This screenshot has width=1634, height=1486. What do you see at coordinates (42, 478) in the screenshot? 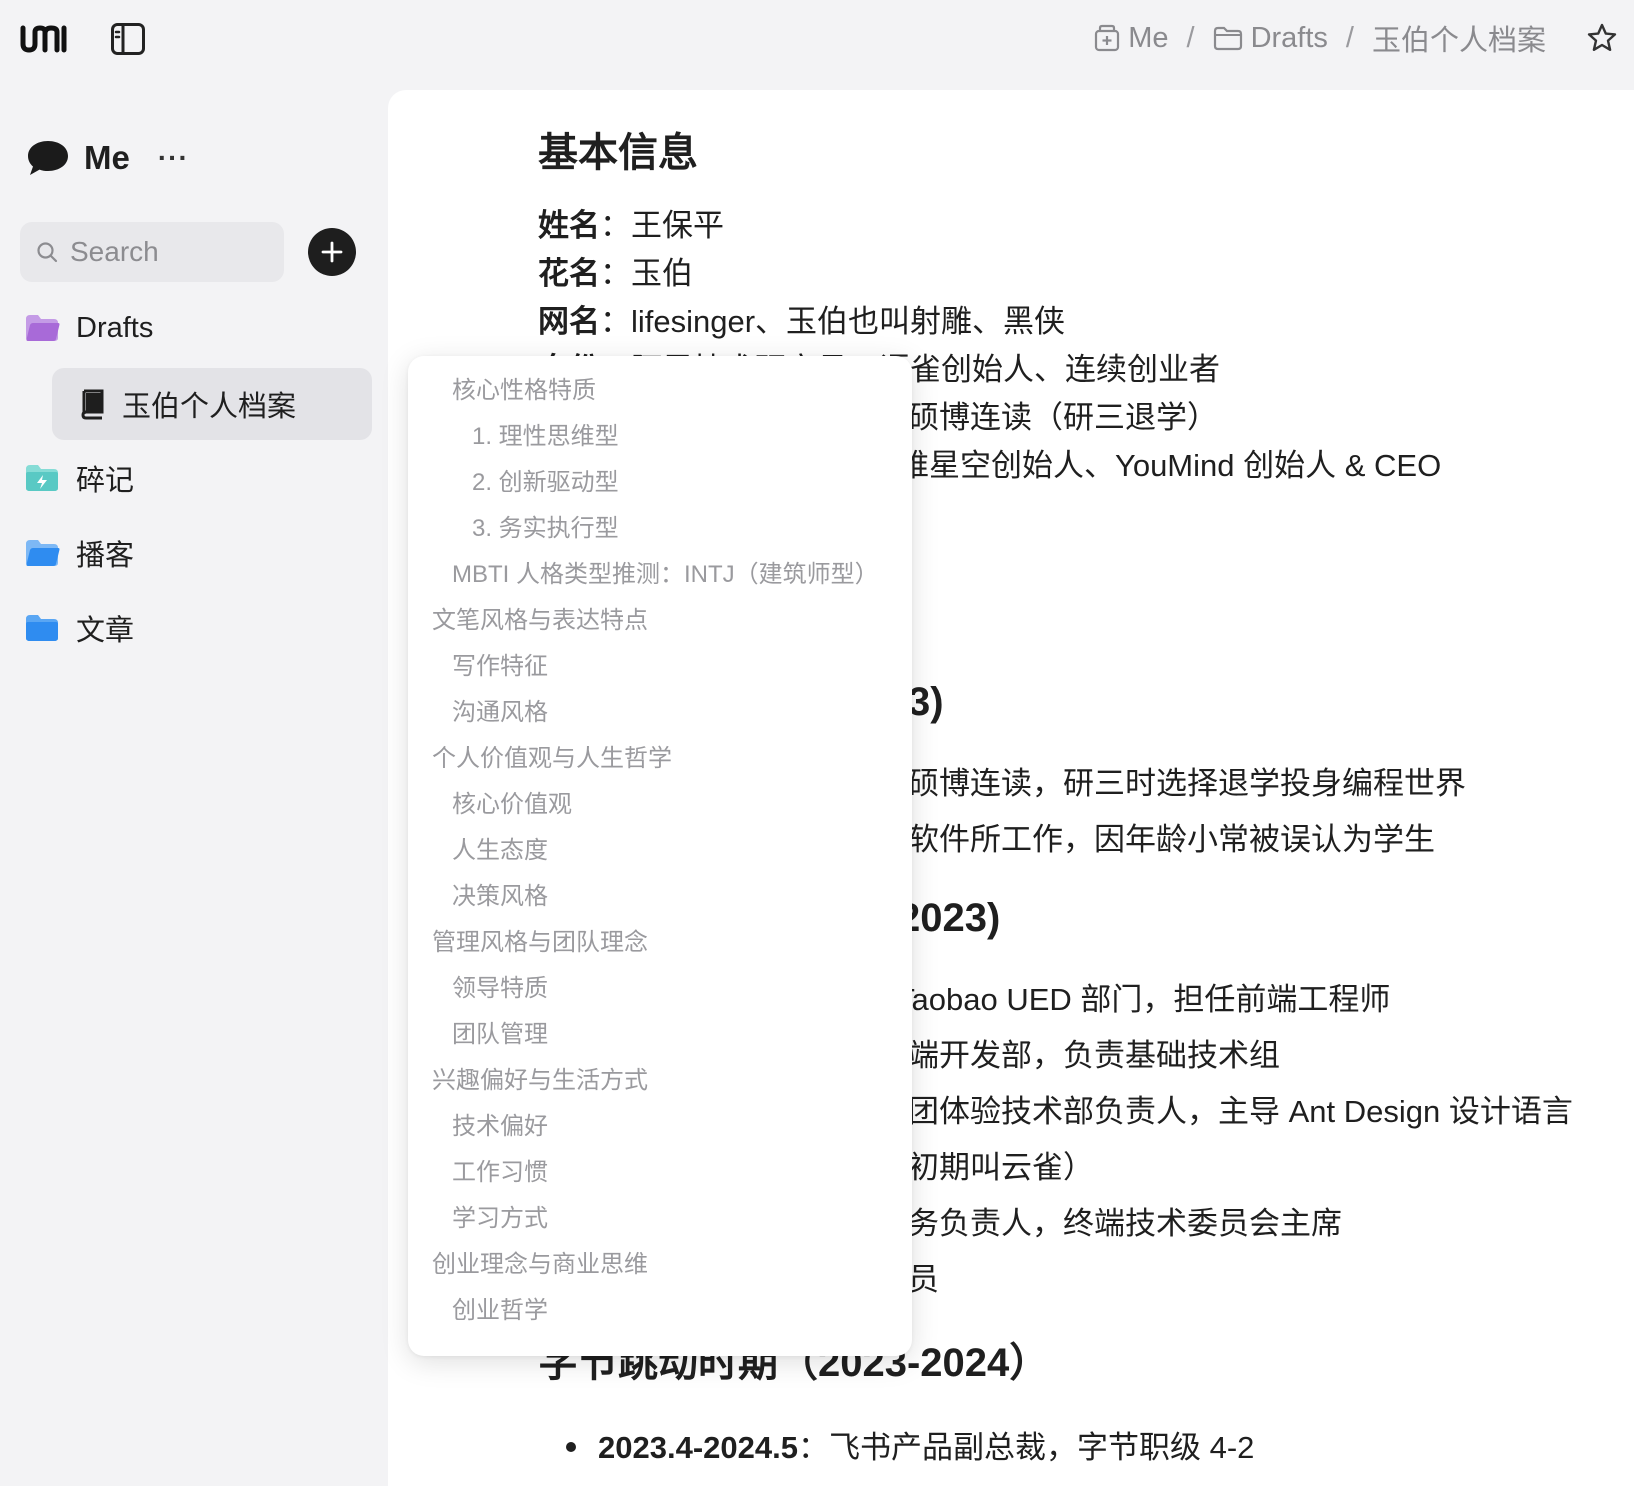
I see `notes-folder-icon` at bounding box center [42, 478].